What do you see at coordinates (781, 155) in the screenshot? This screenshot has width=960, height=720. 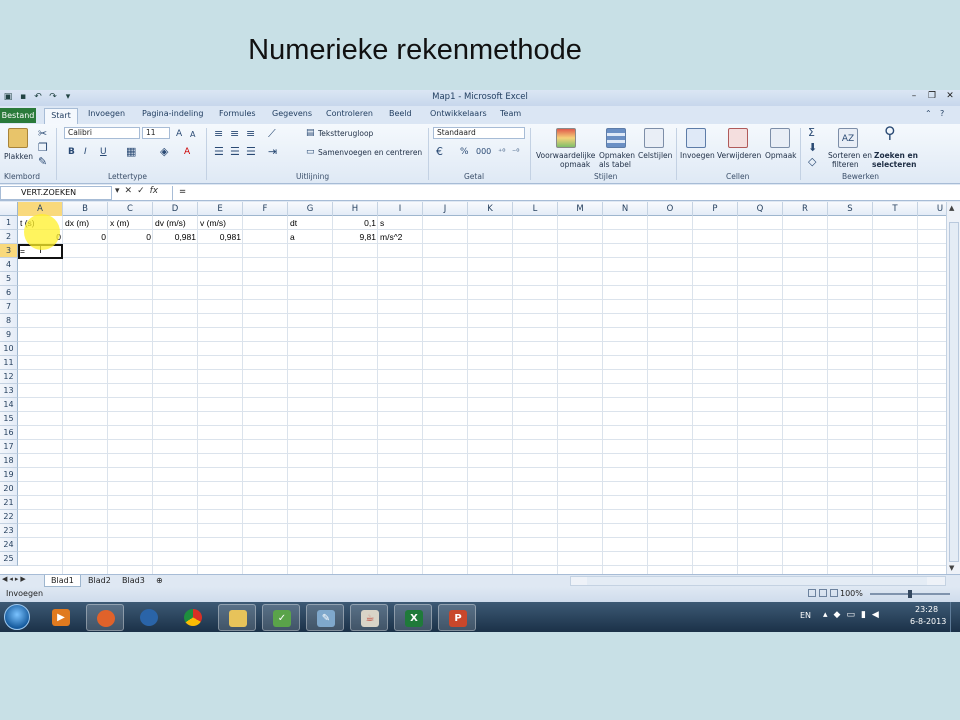 I see `format-cells-button: Opmaak` at bounding box center [781, 155].